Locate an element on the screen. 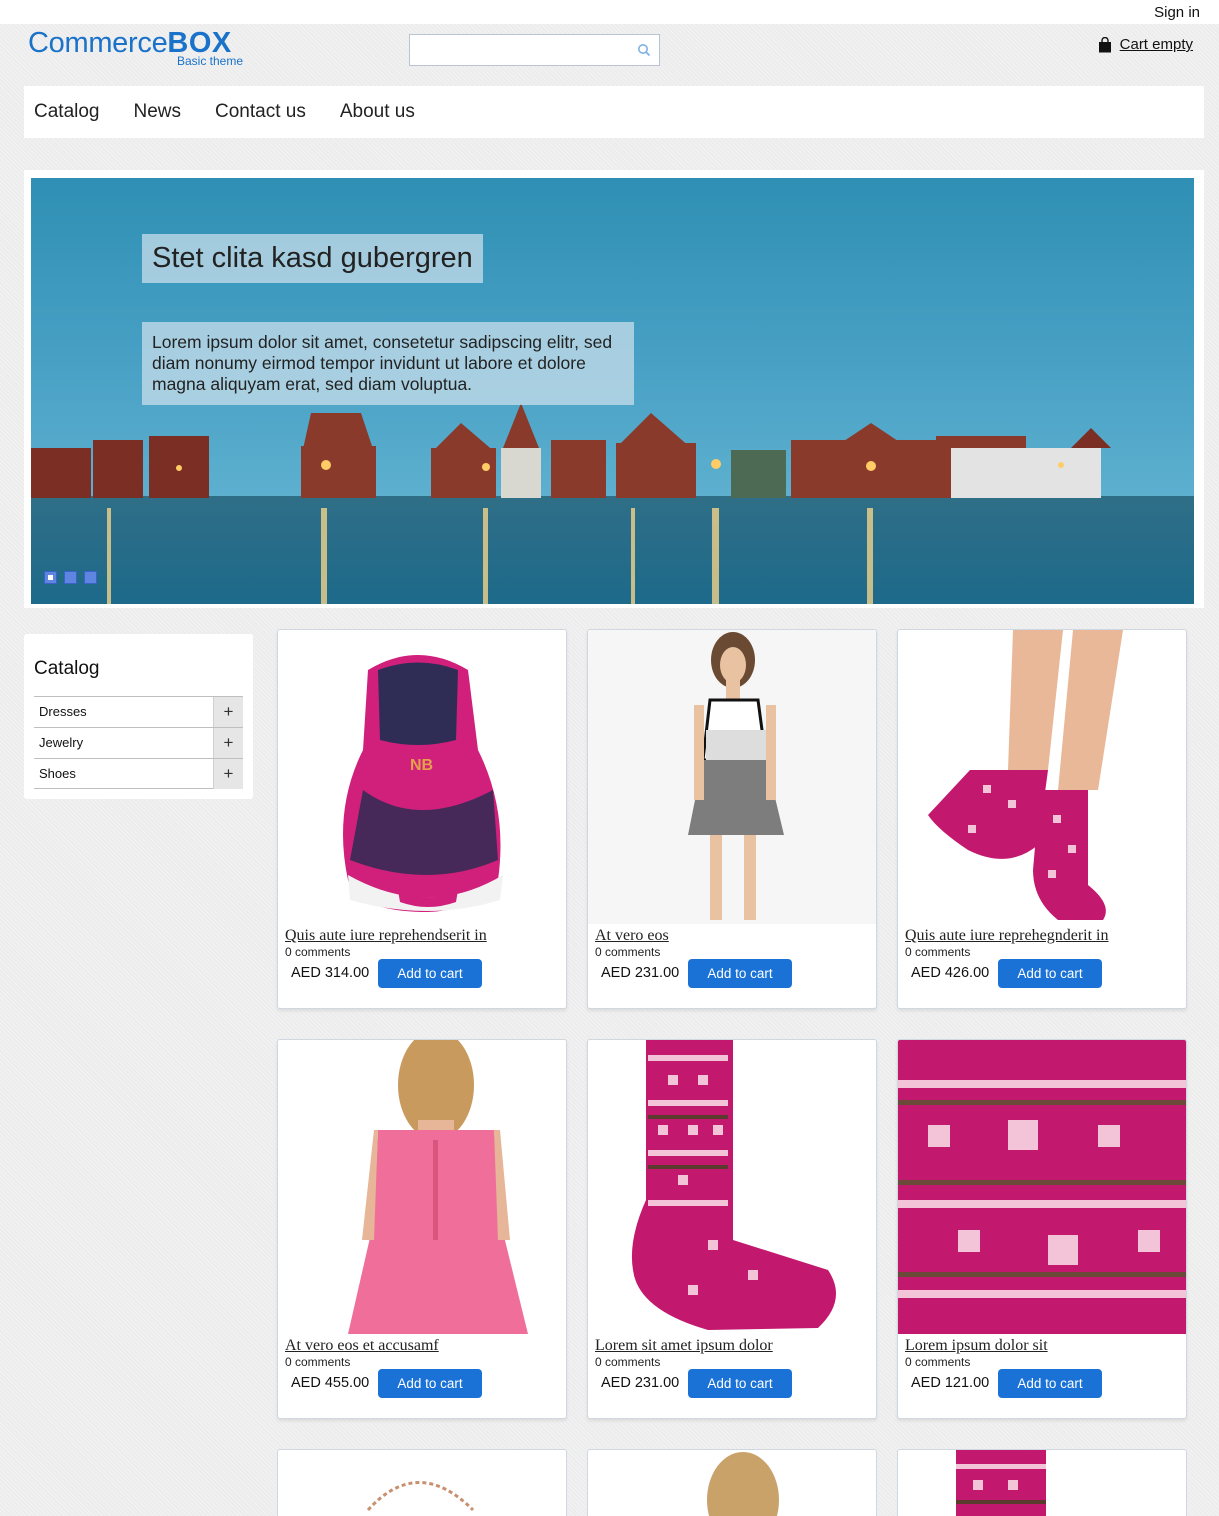 The height and width of the screenshot is (1516, 1219). sidebar-item-dresses: Dresses + is located at coordinates (138, 711).